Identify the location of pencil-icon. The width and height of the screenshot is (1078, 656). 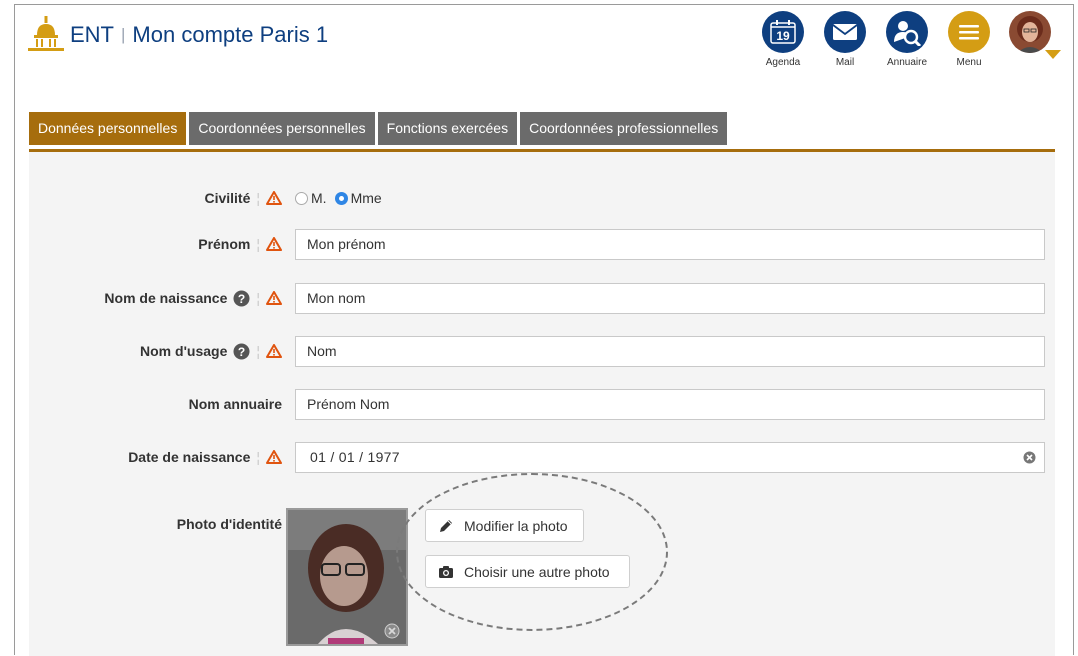
(446, 525).